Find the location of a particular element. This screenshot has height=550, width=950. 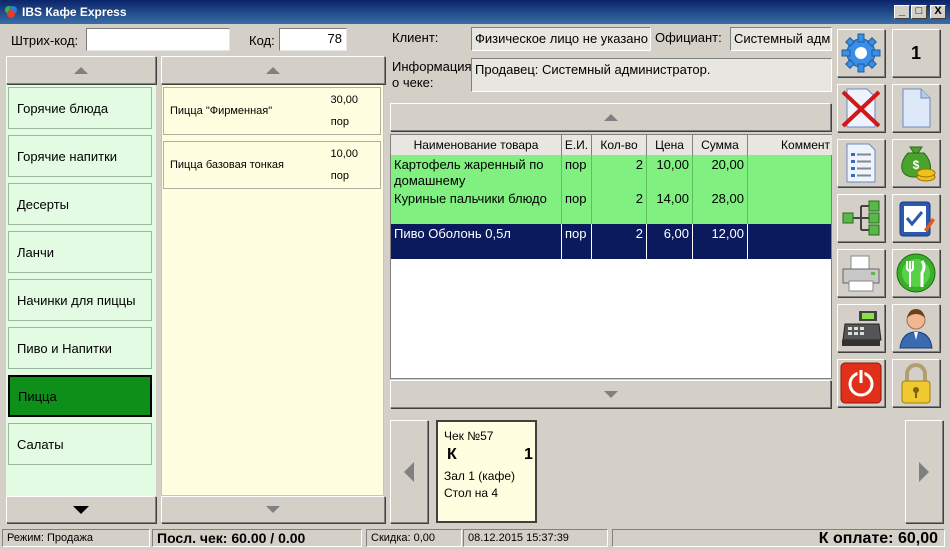

category-item: Десерты is located at coordinates (80, 204).